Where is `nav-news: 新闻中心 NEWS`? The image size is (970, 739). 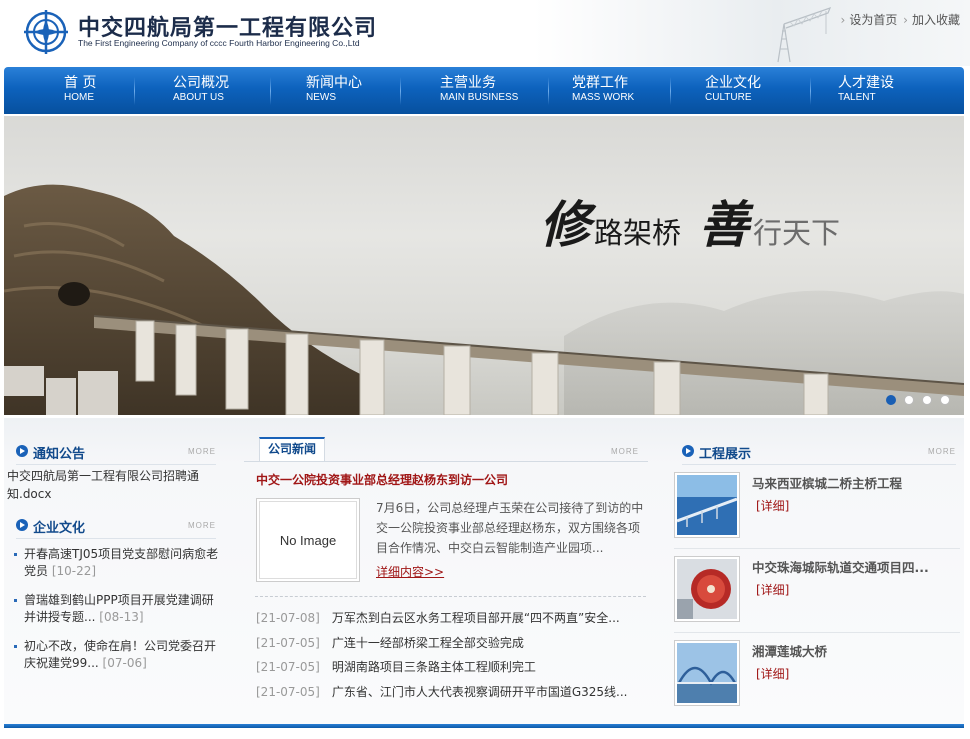
nav-news: 新闻中心 NEWS is located at coordinates (334, 89).